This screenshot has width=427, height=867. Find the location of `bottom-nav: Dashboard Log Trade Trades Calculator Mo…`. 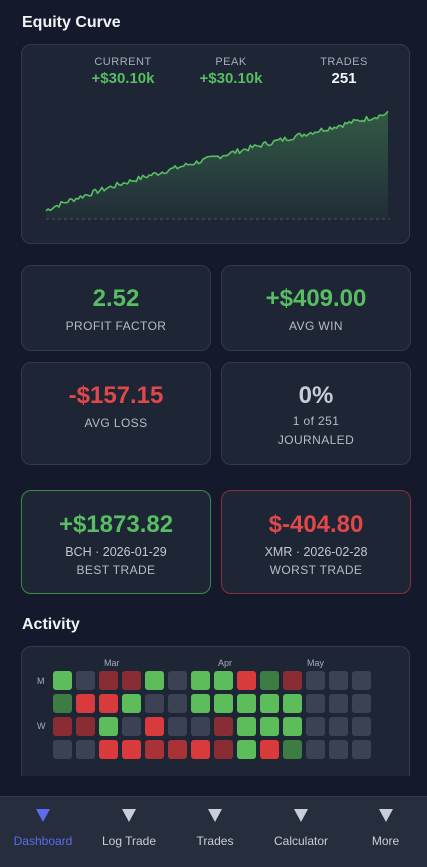

bottom-nav: Dashboard Log Trade Trades Calculator Mo… is located at coordinates (213, 831).